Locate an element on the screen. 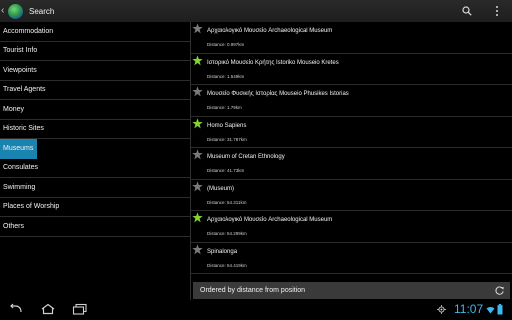 The width and height of the screenshot is (512, 320). list-item: Spinalonga Distance: 54.419km is located at coordinates (351, 258).